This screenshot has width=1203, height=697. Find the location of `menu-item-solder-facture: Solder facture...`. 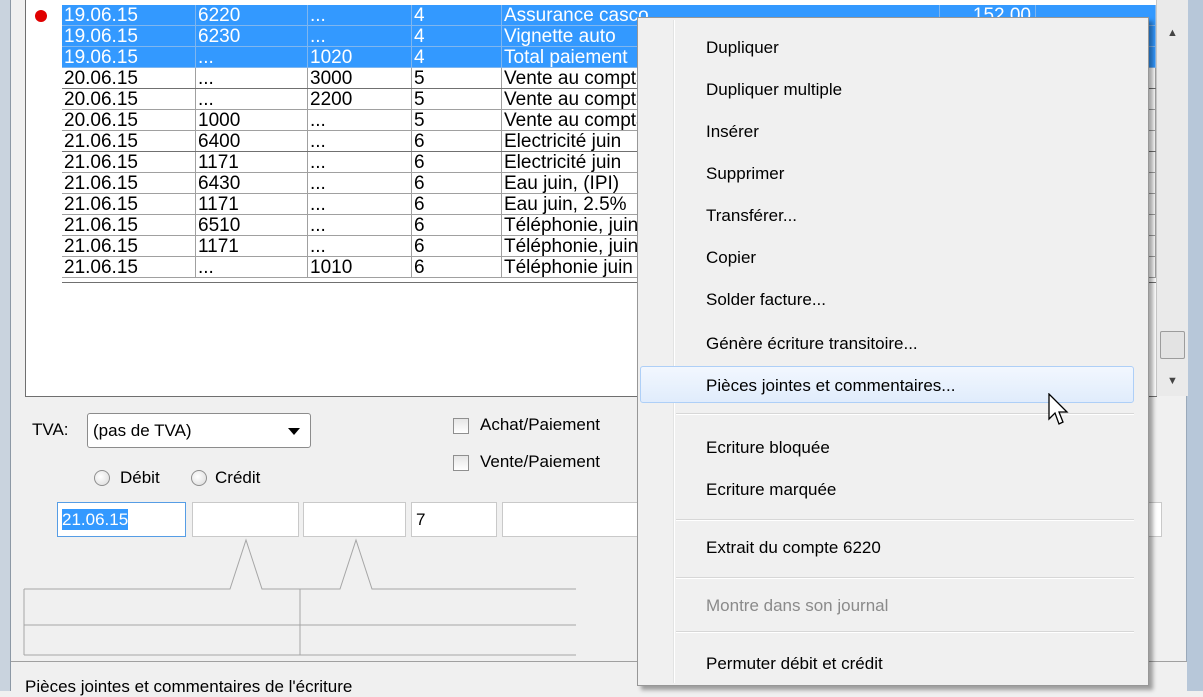

menu-item-solder-facture: Solder facture... is located at coordinates (766, 300).